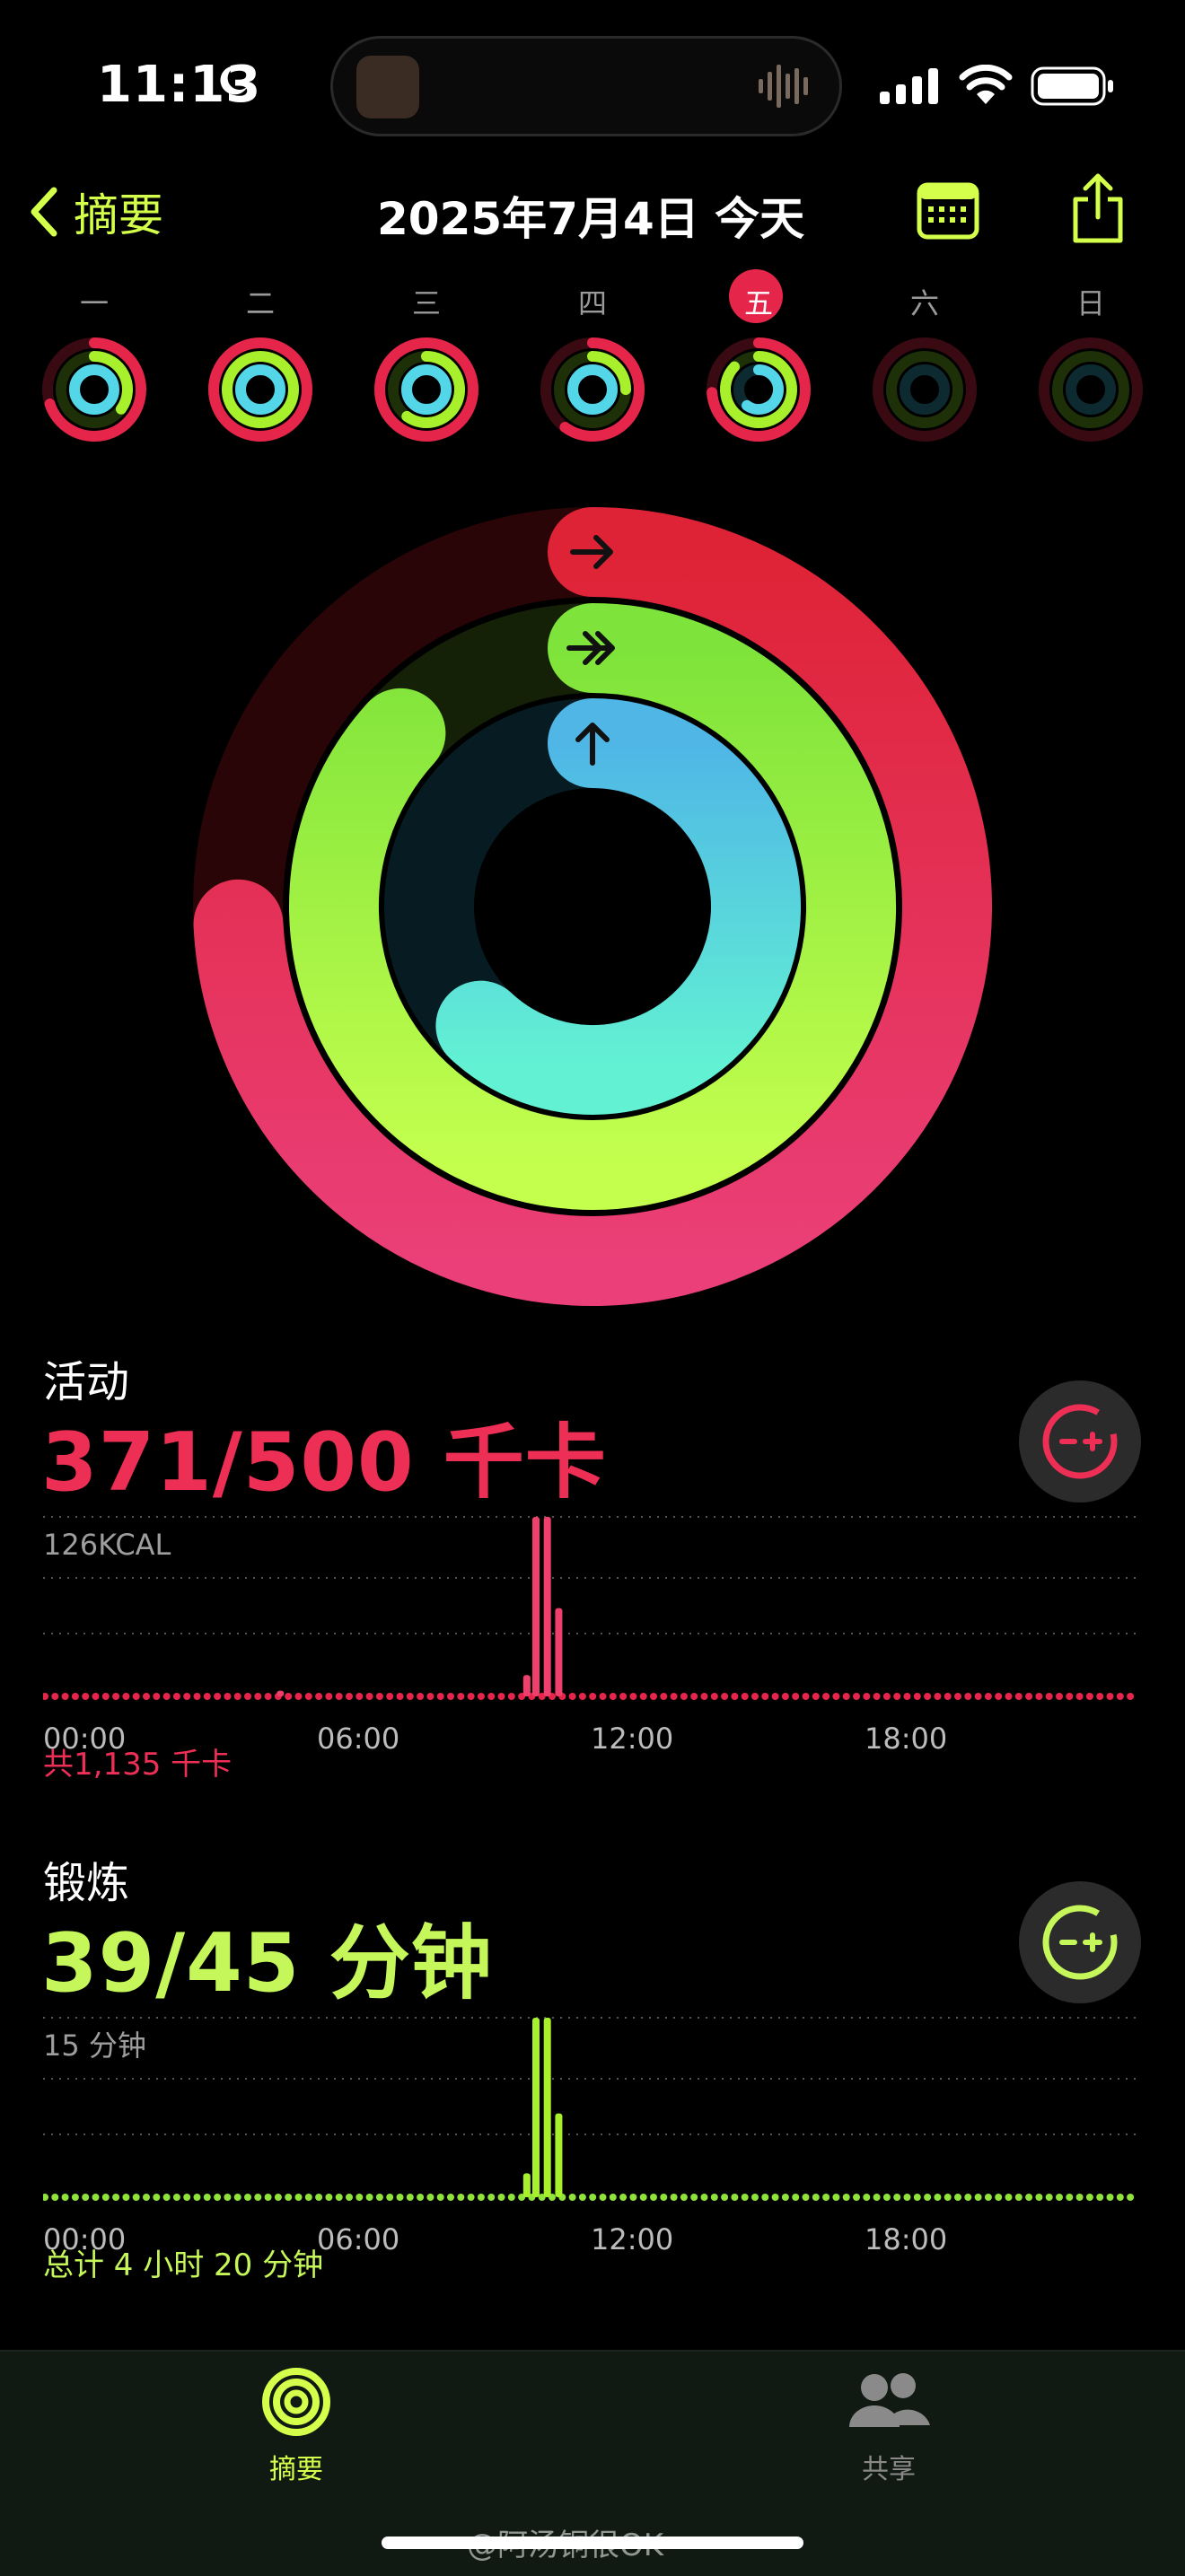  I want to click on tab-summary: 摘要, so click(296, 2426).